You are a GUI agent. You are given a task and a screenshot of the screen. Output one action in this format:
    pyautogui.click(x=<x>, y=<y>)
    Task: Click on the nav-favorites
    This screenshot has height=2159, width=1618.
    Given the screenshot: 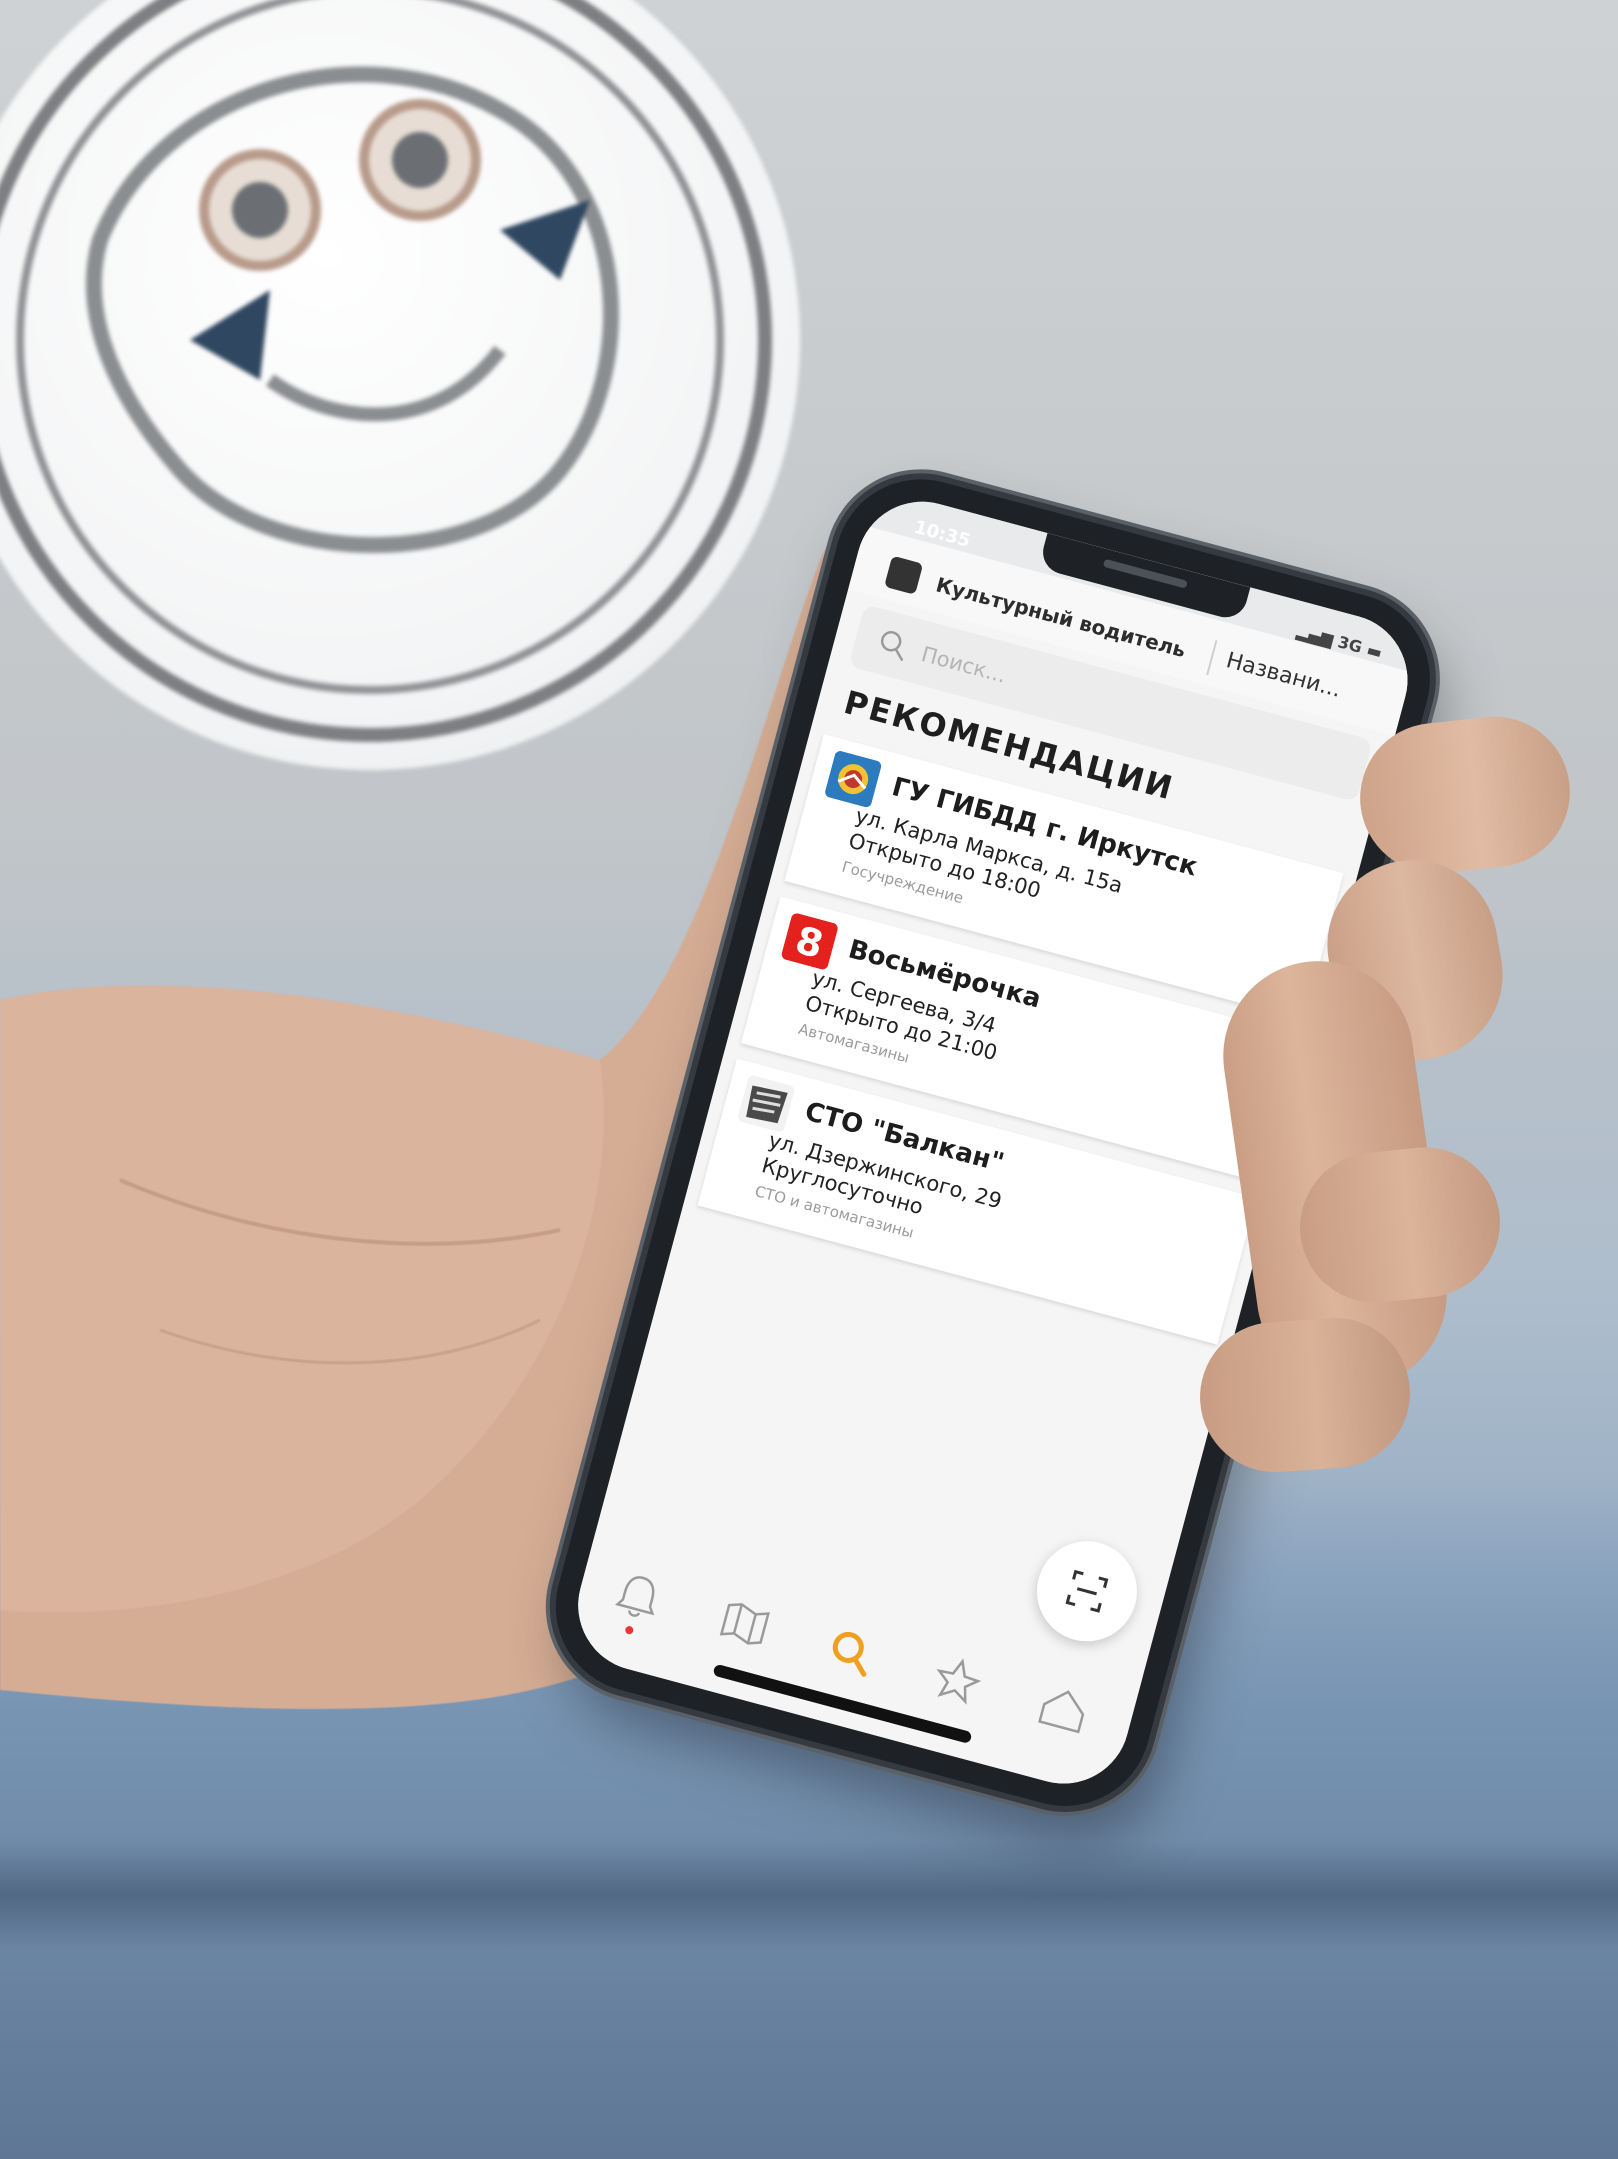 What is the action you would take?
    pyautogui.click(x=957, y=1680)
    